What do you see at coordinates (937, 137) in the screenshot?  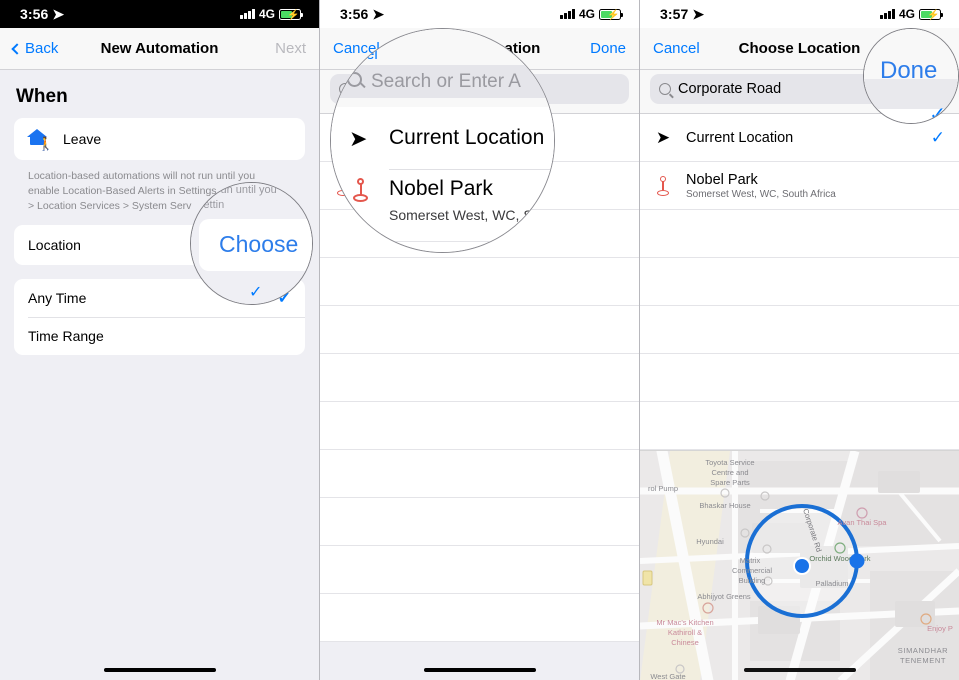 I see `checkmark-icon: ✓` at bounding box center [937, 137].